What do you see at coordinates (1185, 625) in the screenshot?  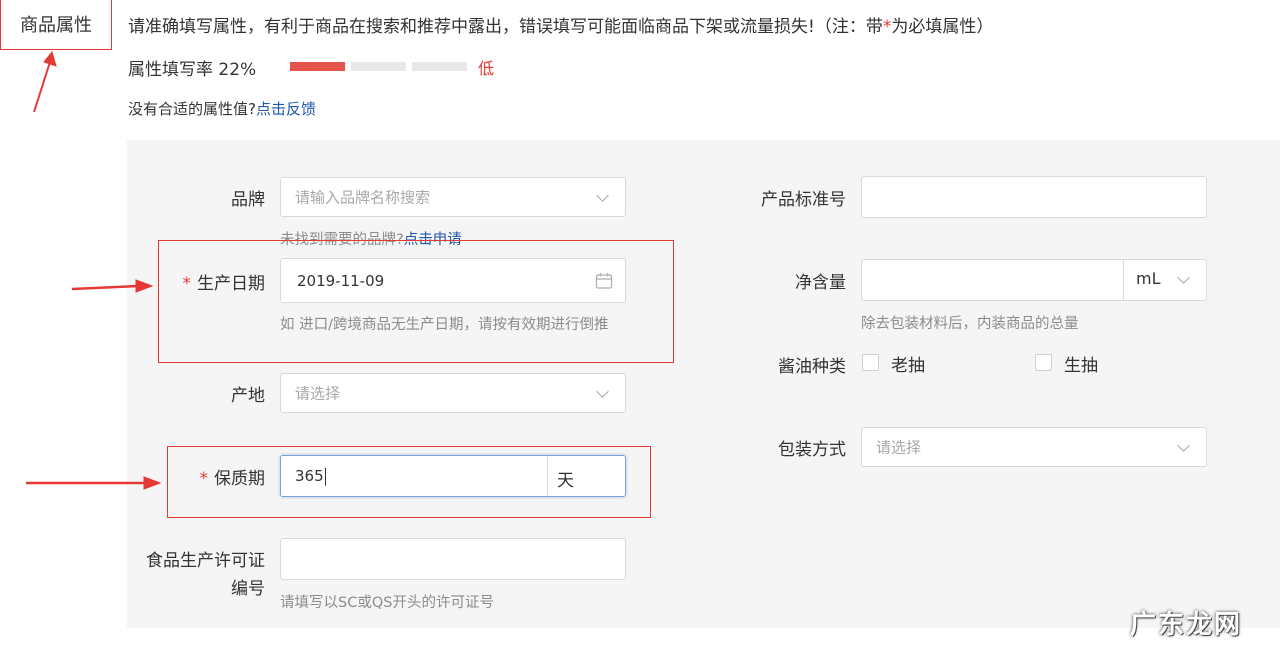 I see `watermark: 广东龙网` at bounding box center [1185, 625].